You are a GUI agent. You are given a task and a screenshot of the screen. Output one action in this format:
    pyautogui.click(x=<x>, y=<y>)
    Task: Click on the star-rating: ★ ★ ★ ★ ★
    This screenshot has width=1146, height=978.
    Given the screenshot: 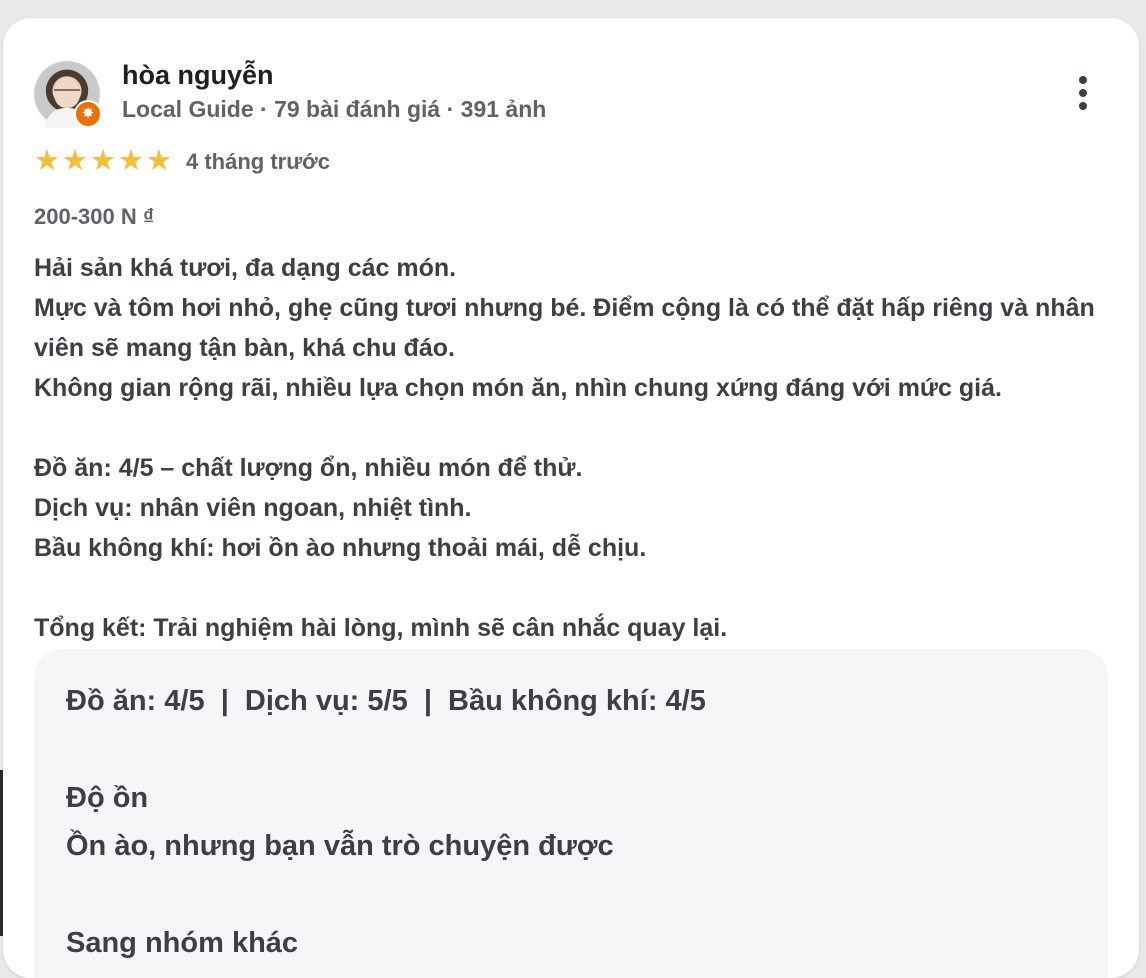 What is the action you would take?
    pyautogui.click(x=103, y=161)
    